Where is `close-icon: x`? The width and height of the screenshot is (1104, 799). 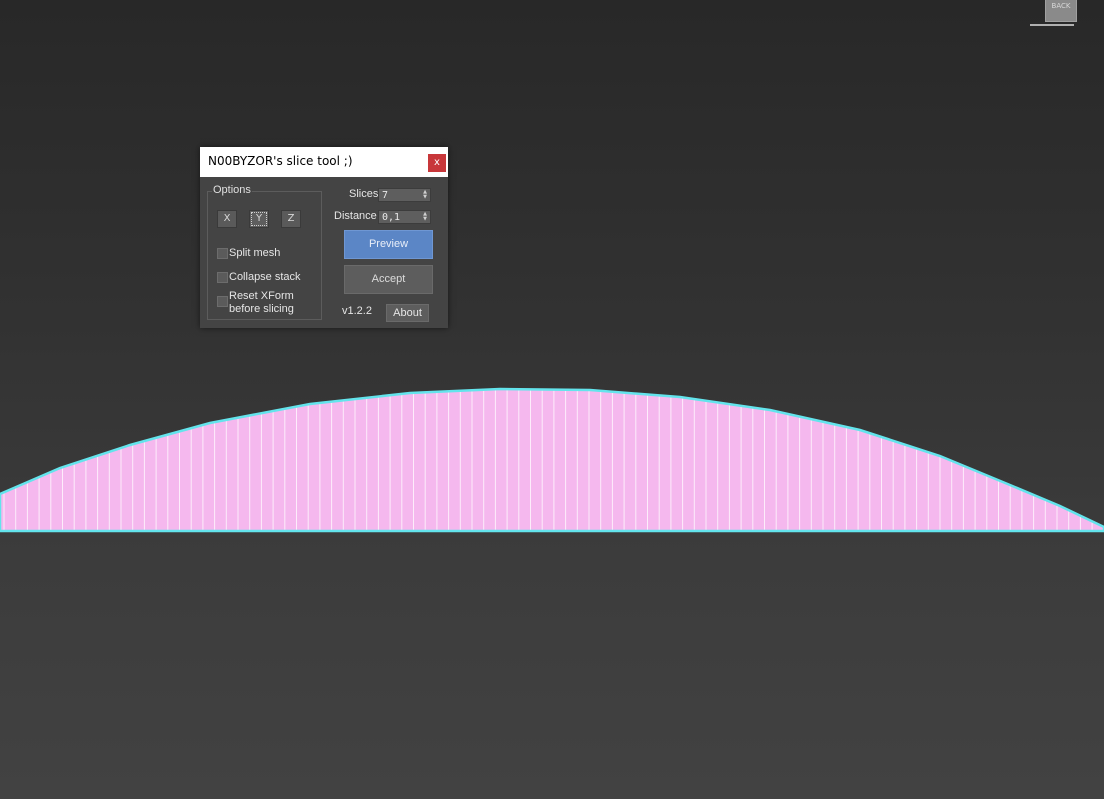
close-icon: x is located at coordinates (437, 162).